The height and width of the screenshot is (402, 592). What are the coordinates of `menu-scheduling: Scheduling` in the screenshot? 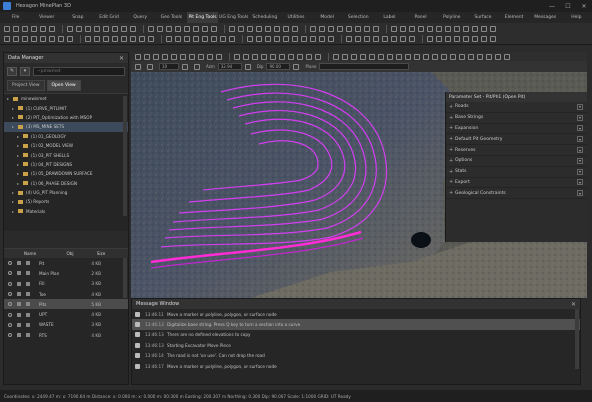 It's located at (264, 17).